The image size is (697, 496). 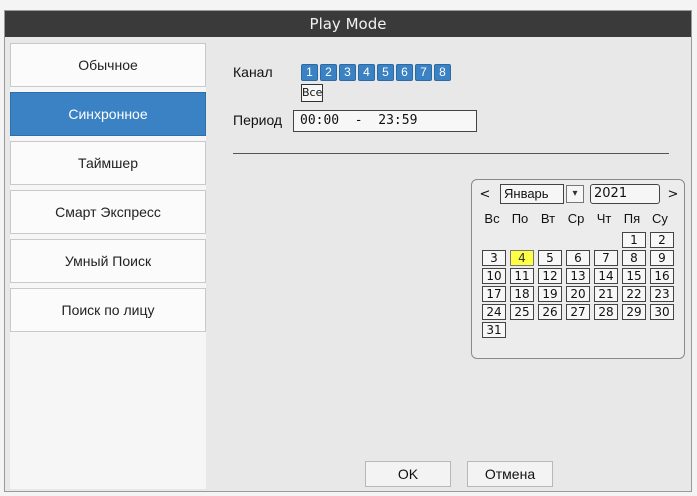 What do you see at coordinates (522, 276) in the screenshot?
I see `calendar-day: 11` at bounding box center [522, 276].